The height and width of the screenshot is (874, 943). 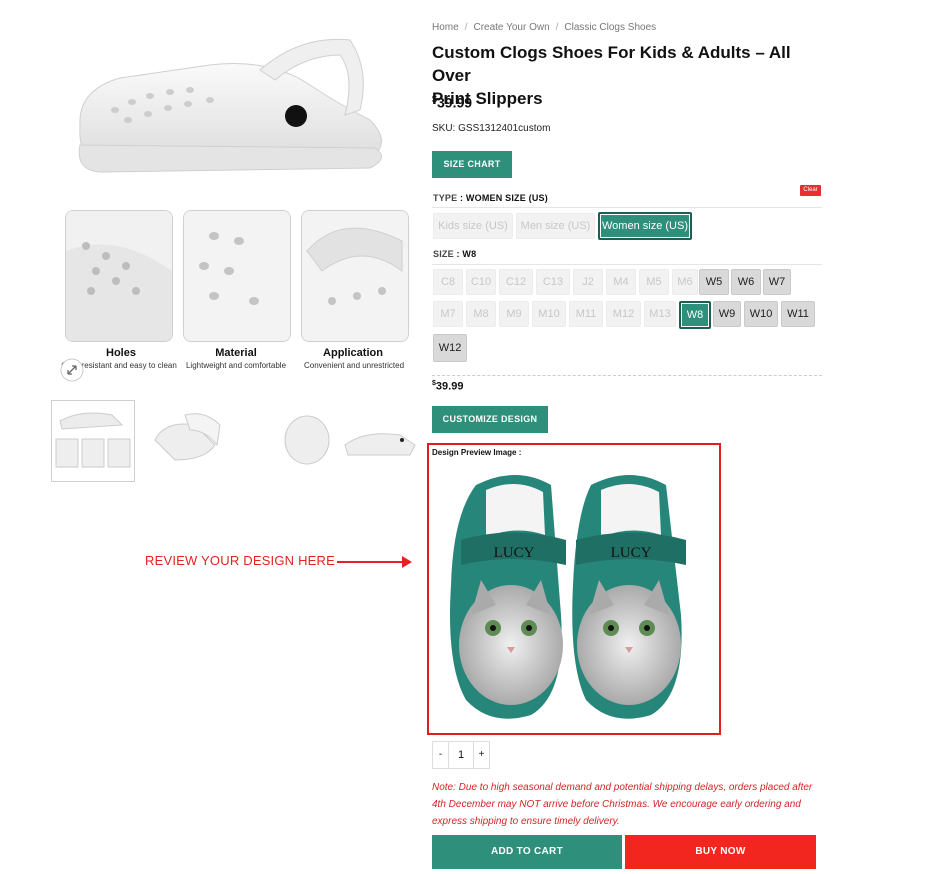 I want to click on size-option-m4: M4, so click(x=621, y=282).